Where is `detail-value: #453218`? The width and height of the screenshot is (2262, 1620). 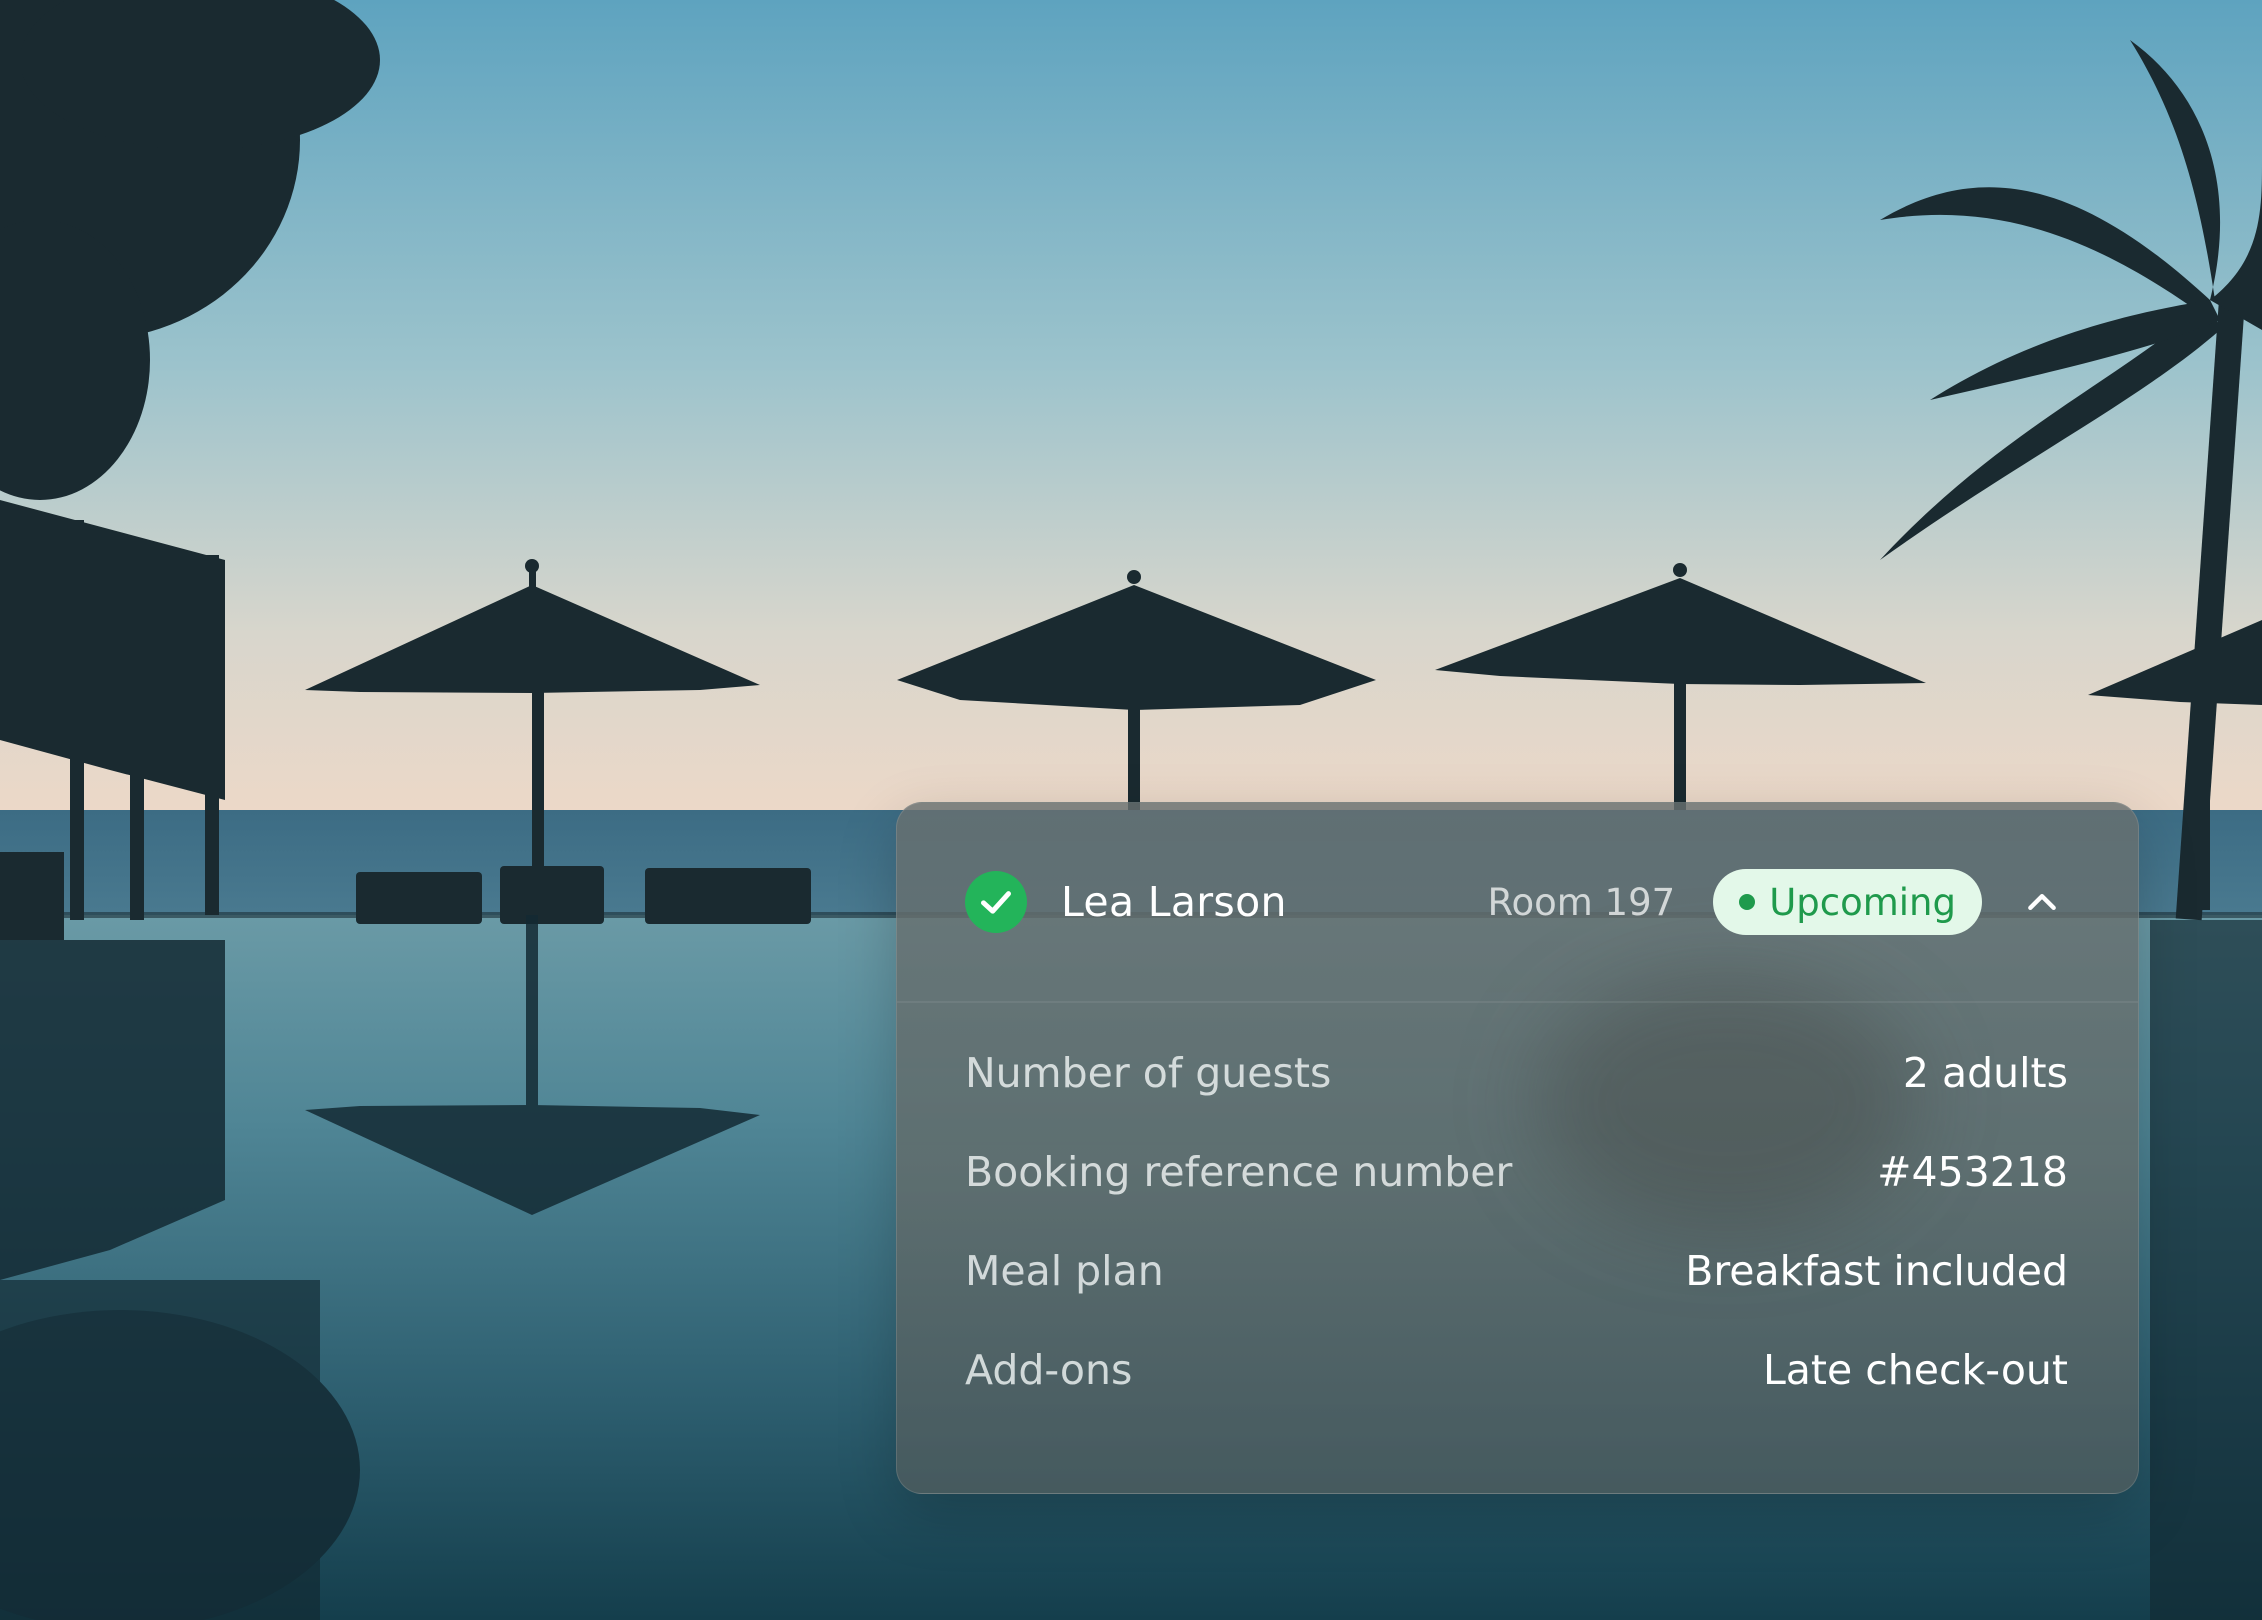
detail-value: #453218 is located at coordinates (1972, 1171).